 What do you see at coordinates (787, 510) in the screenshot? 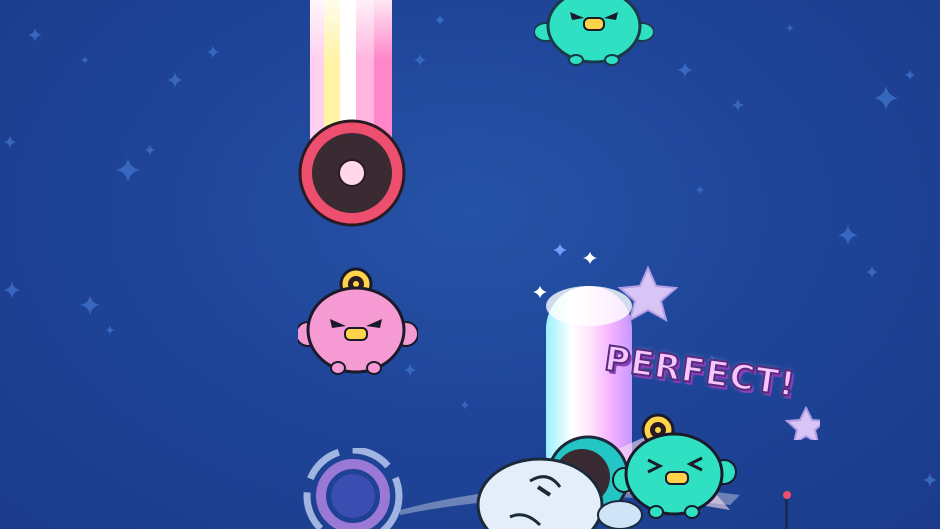
I see `lane-marker` at bounding box center [787, 510].